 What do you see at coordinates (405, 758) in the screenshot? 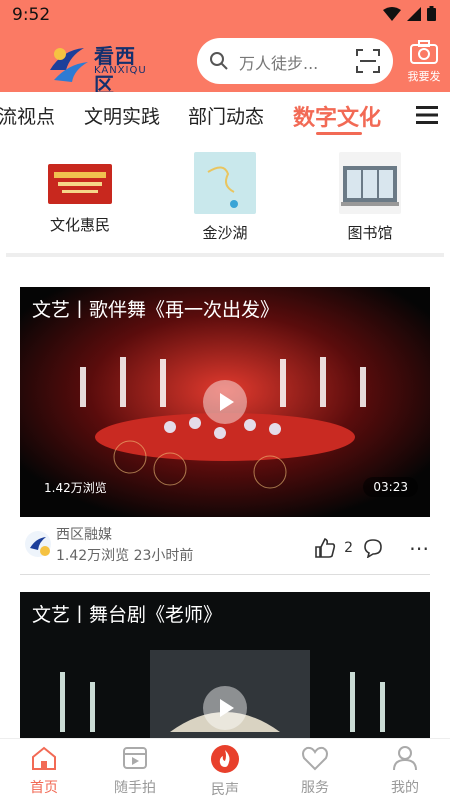
I see `user-icon` at bounding box center [405, 758].